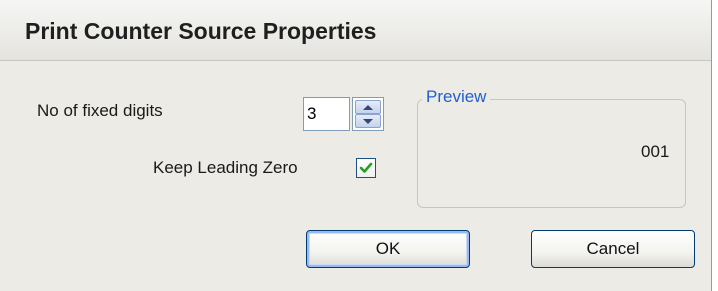  I want to click on checkmark-icon, so click(366, 167).